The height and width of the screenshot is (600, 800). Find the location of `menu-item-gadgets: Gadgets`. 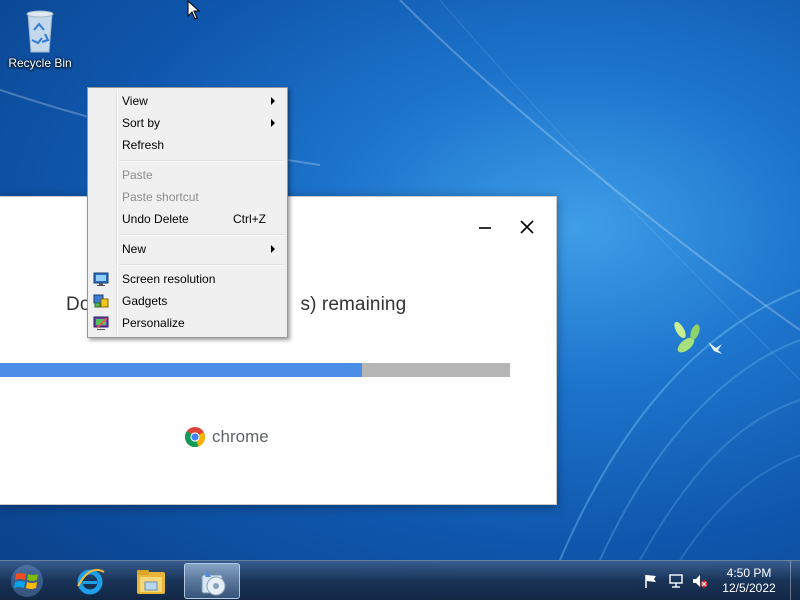

menu-item-gadgets: Gadgets is located at coordinates (187, 301).